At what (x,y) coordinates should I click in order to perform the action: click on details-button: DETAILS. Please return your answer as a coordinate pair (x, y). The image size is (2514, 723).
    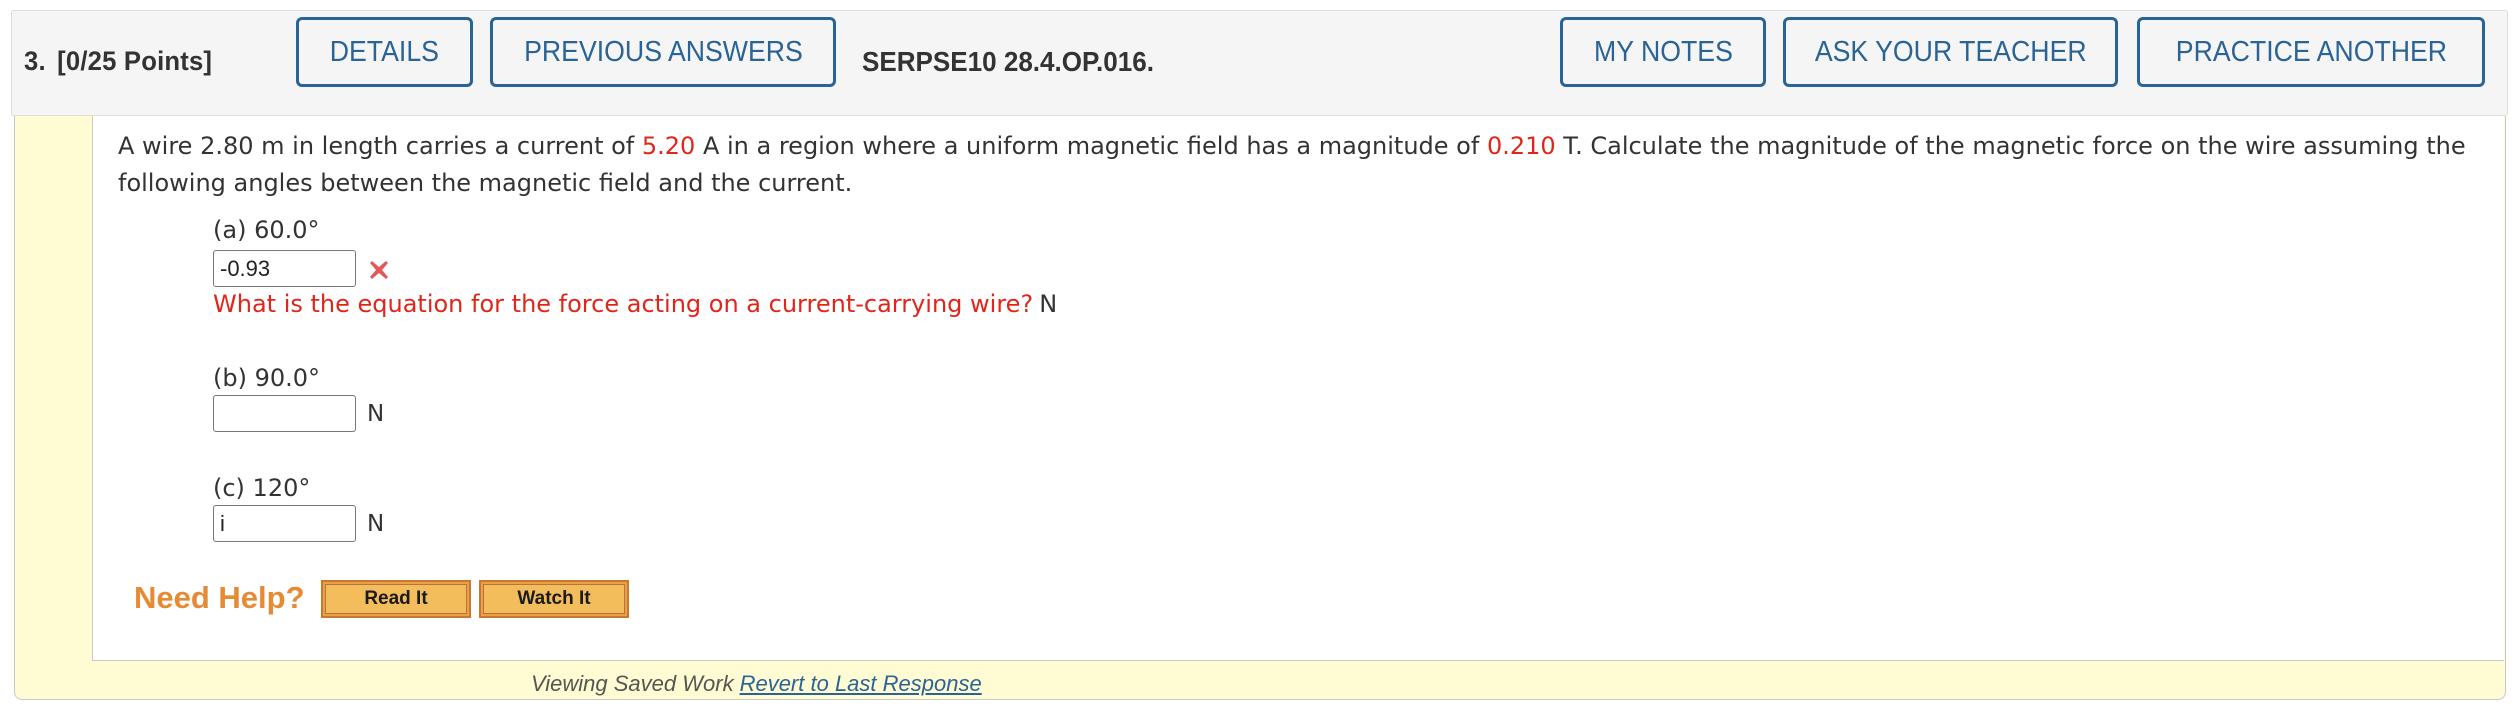
    Looking at the image, I should click on (384, 52).